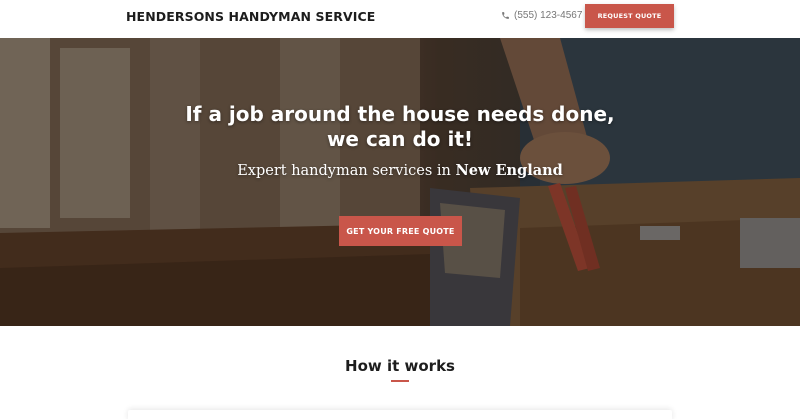 The height and width of the screenshot is (419, 800). I want to click on hero-subtitle-prefix: Expert handyman services in, so click(346, 171).